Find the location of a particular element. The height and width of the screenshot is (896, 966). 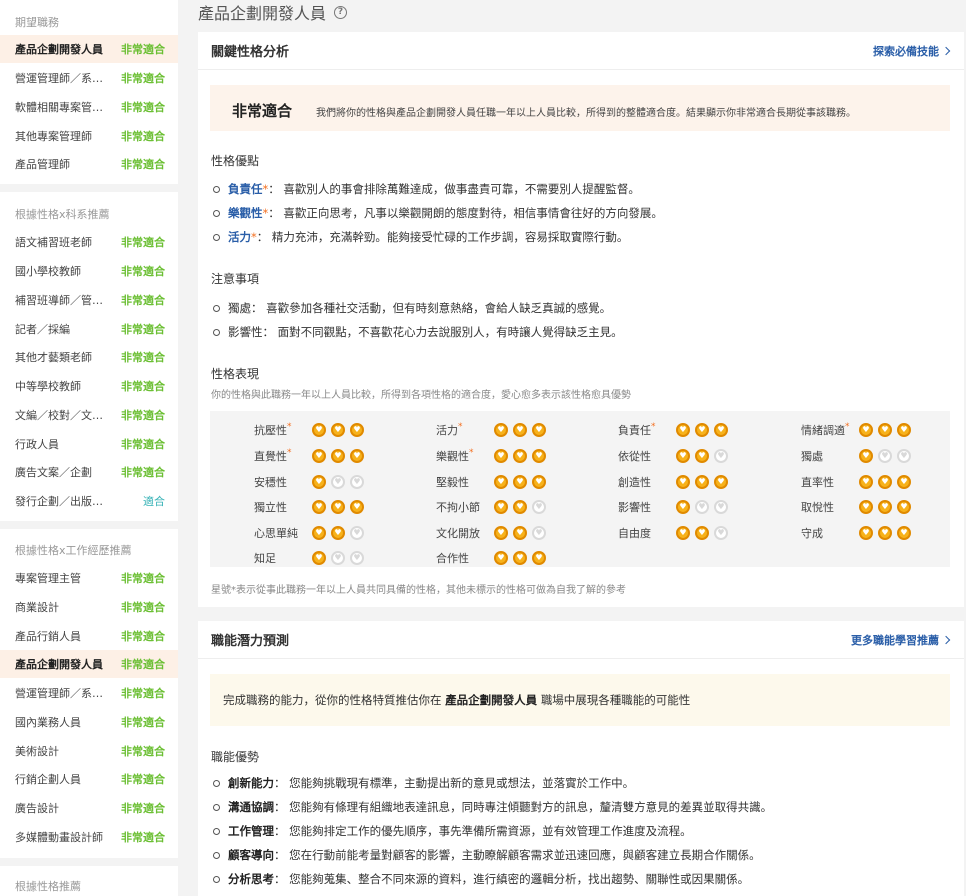

help-icon: ? is located at coordinates (341, 12).